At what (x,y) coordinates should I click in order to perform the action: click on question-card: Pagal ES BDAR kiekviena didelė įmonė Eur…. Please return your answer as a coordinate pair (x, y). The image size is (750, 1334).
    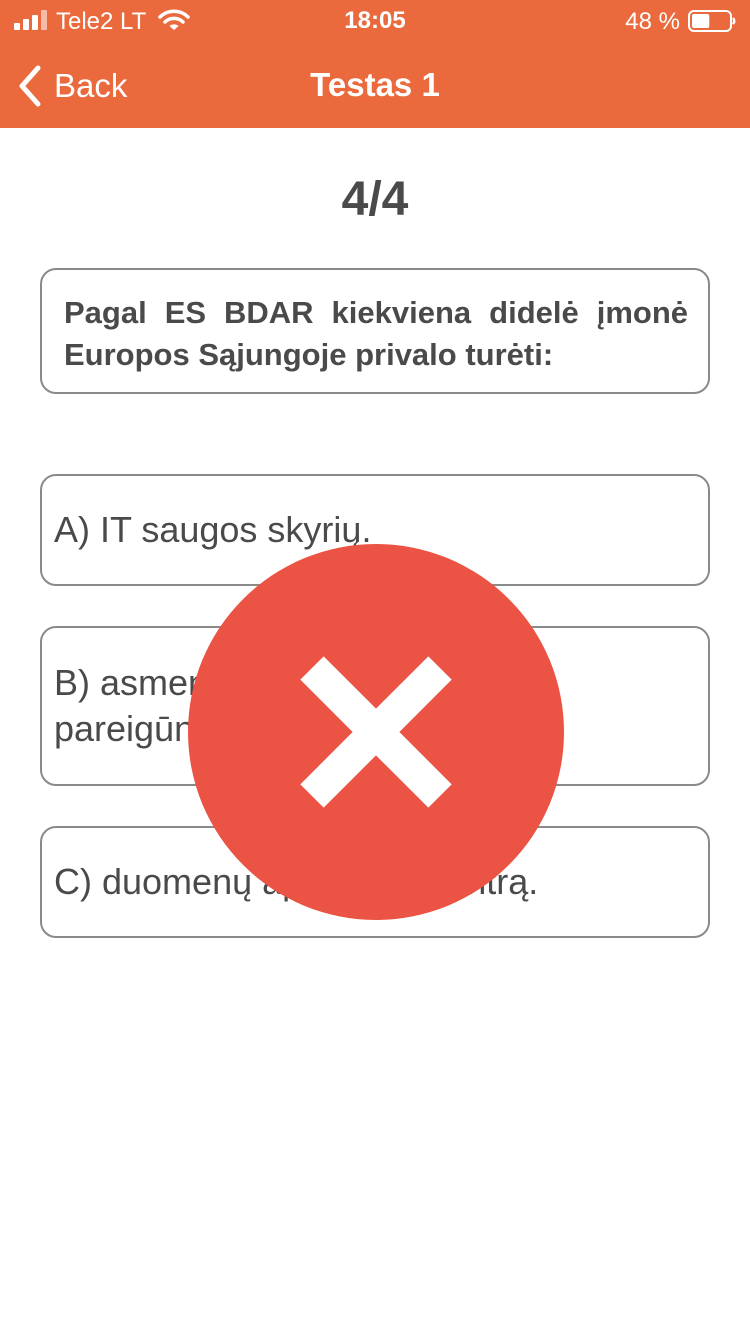
    Looking at the image, I should click on (375, 331).